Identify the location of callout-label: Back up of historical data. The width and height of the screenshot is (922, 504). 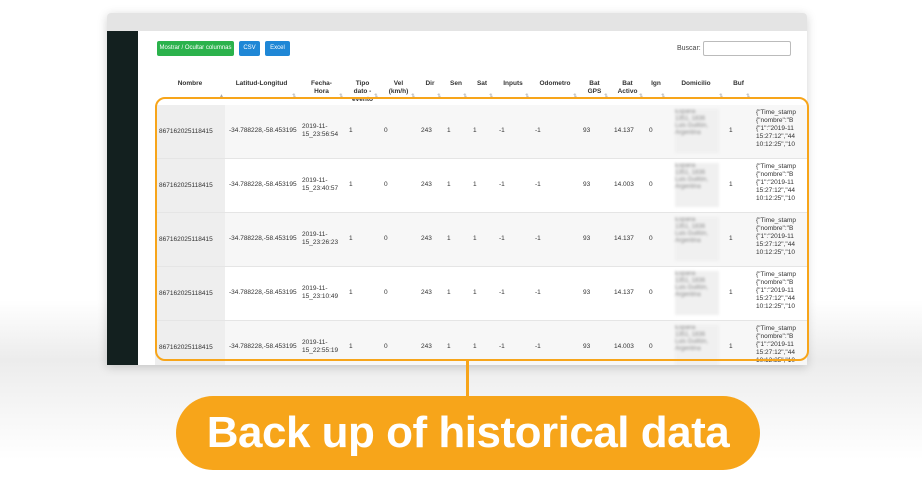
(468, 432).